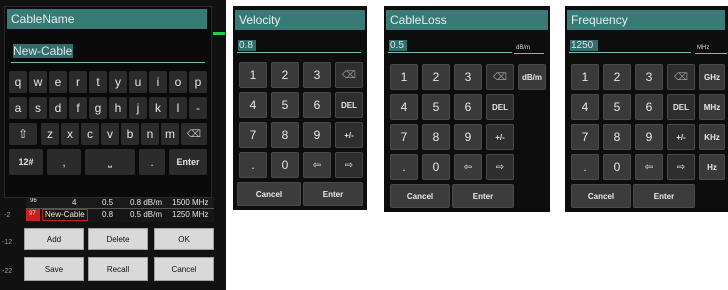 This screenshot has width=728, height=290. What do you see at coordinates (681, 137) in the screenshot?
I see `frequency-key-2-3: +/-` at bounding box center [681, 137].